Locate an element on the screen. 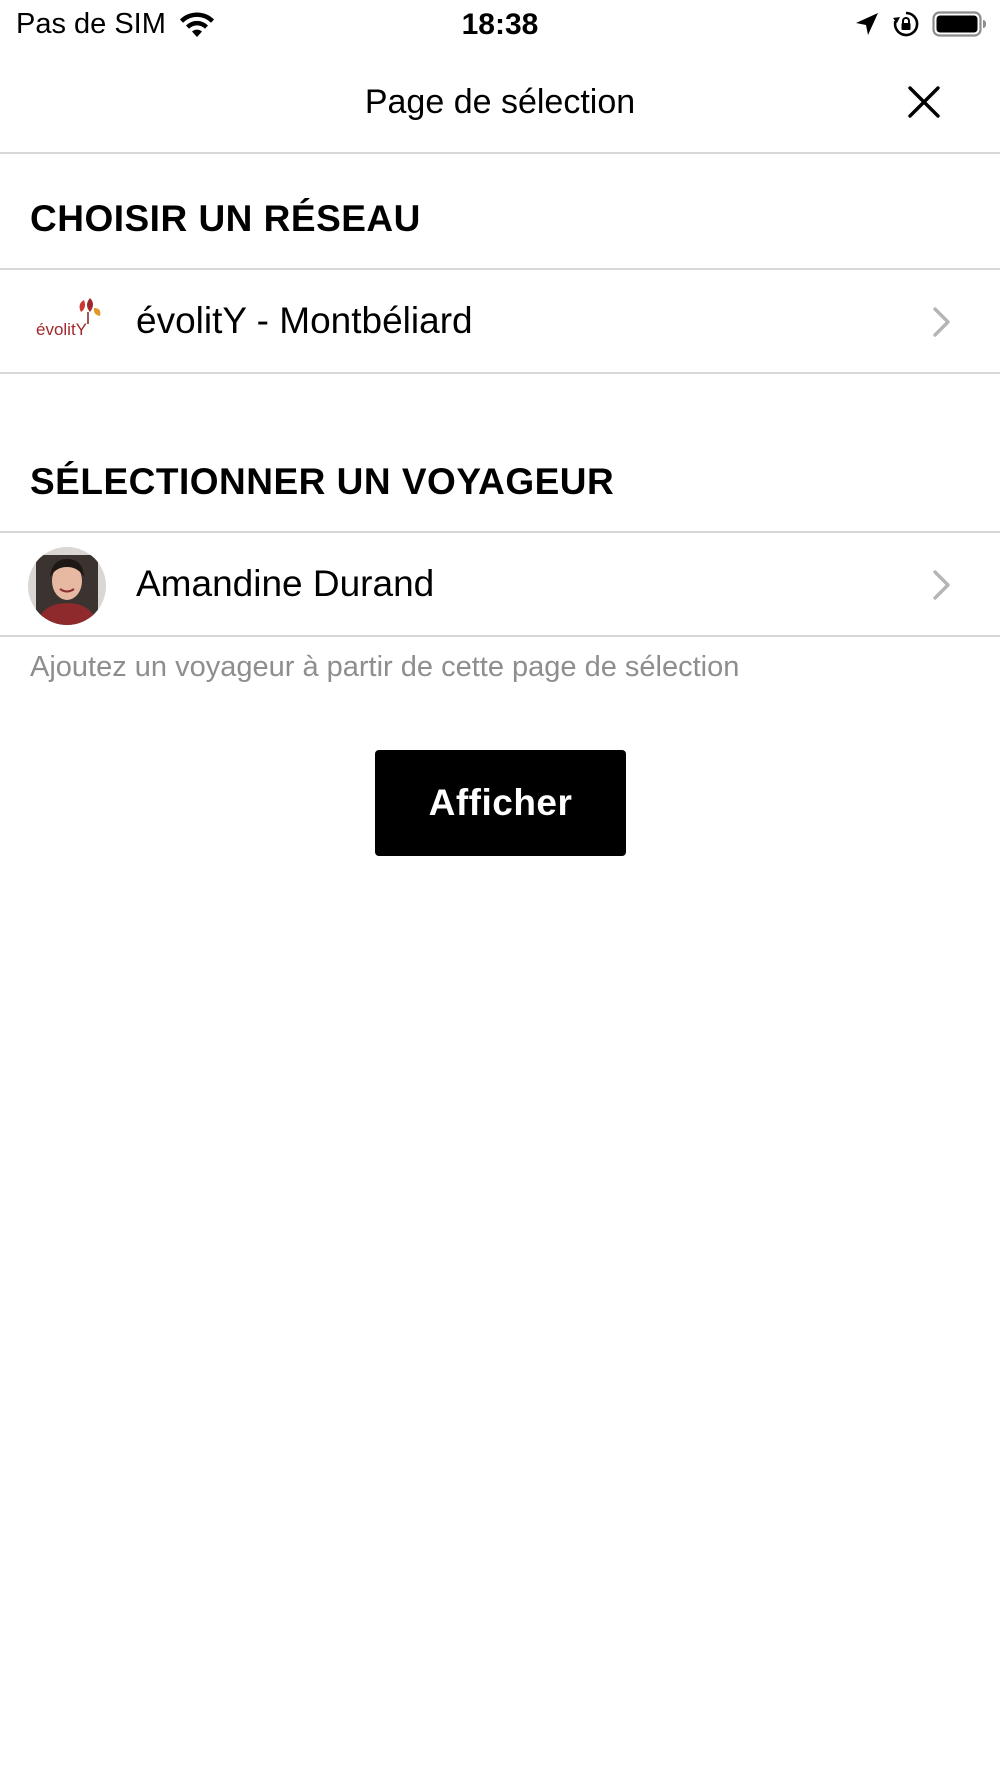  status-bar: Pas de SIM 18:38 is located at coordinates (500, 26).